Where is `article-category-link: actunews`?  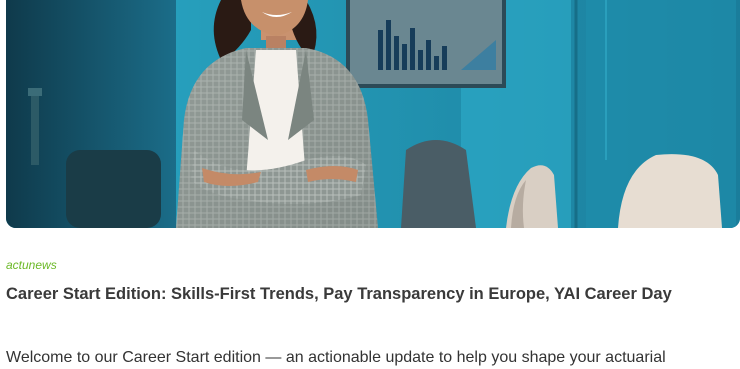
article-category-link: actunews is located at coordinates (31, 265).